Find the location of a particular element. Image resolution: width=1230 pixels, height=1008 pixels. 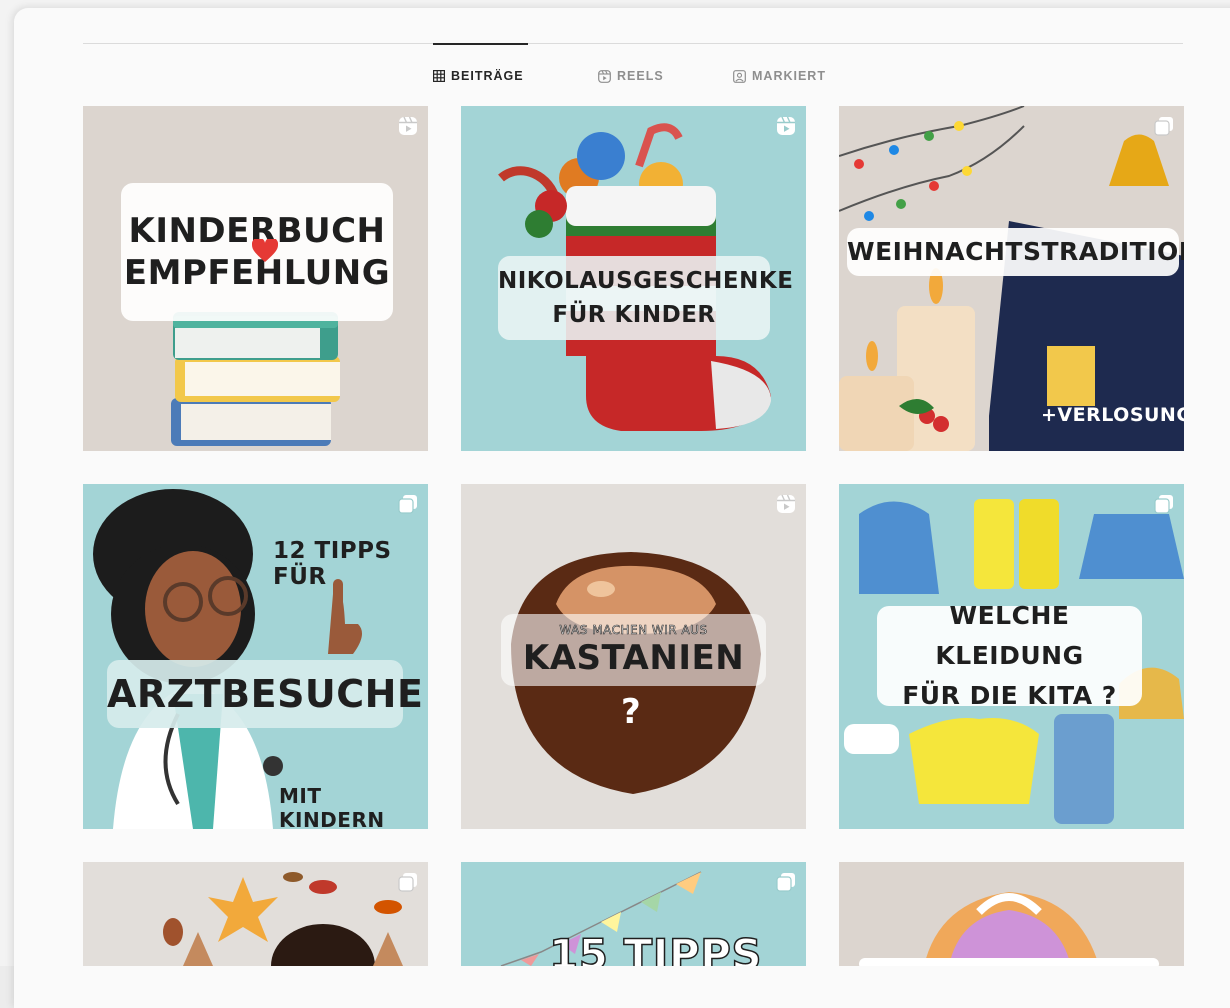

post-caption-small: WAS MACHEN WIR AUS is located at coordinates (633, 630).